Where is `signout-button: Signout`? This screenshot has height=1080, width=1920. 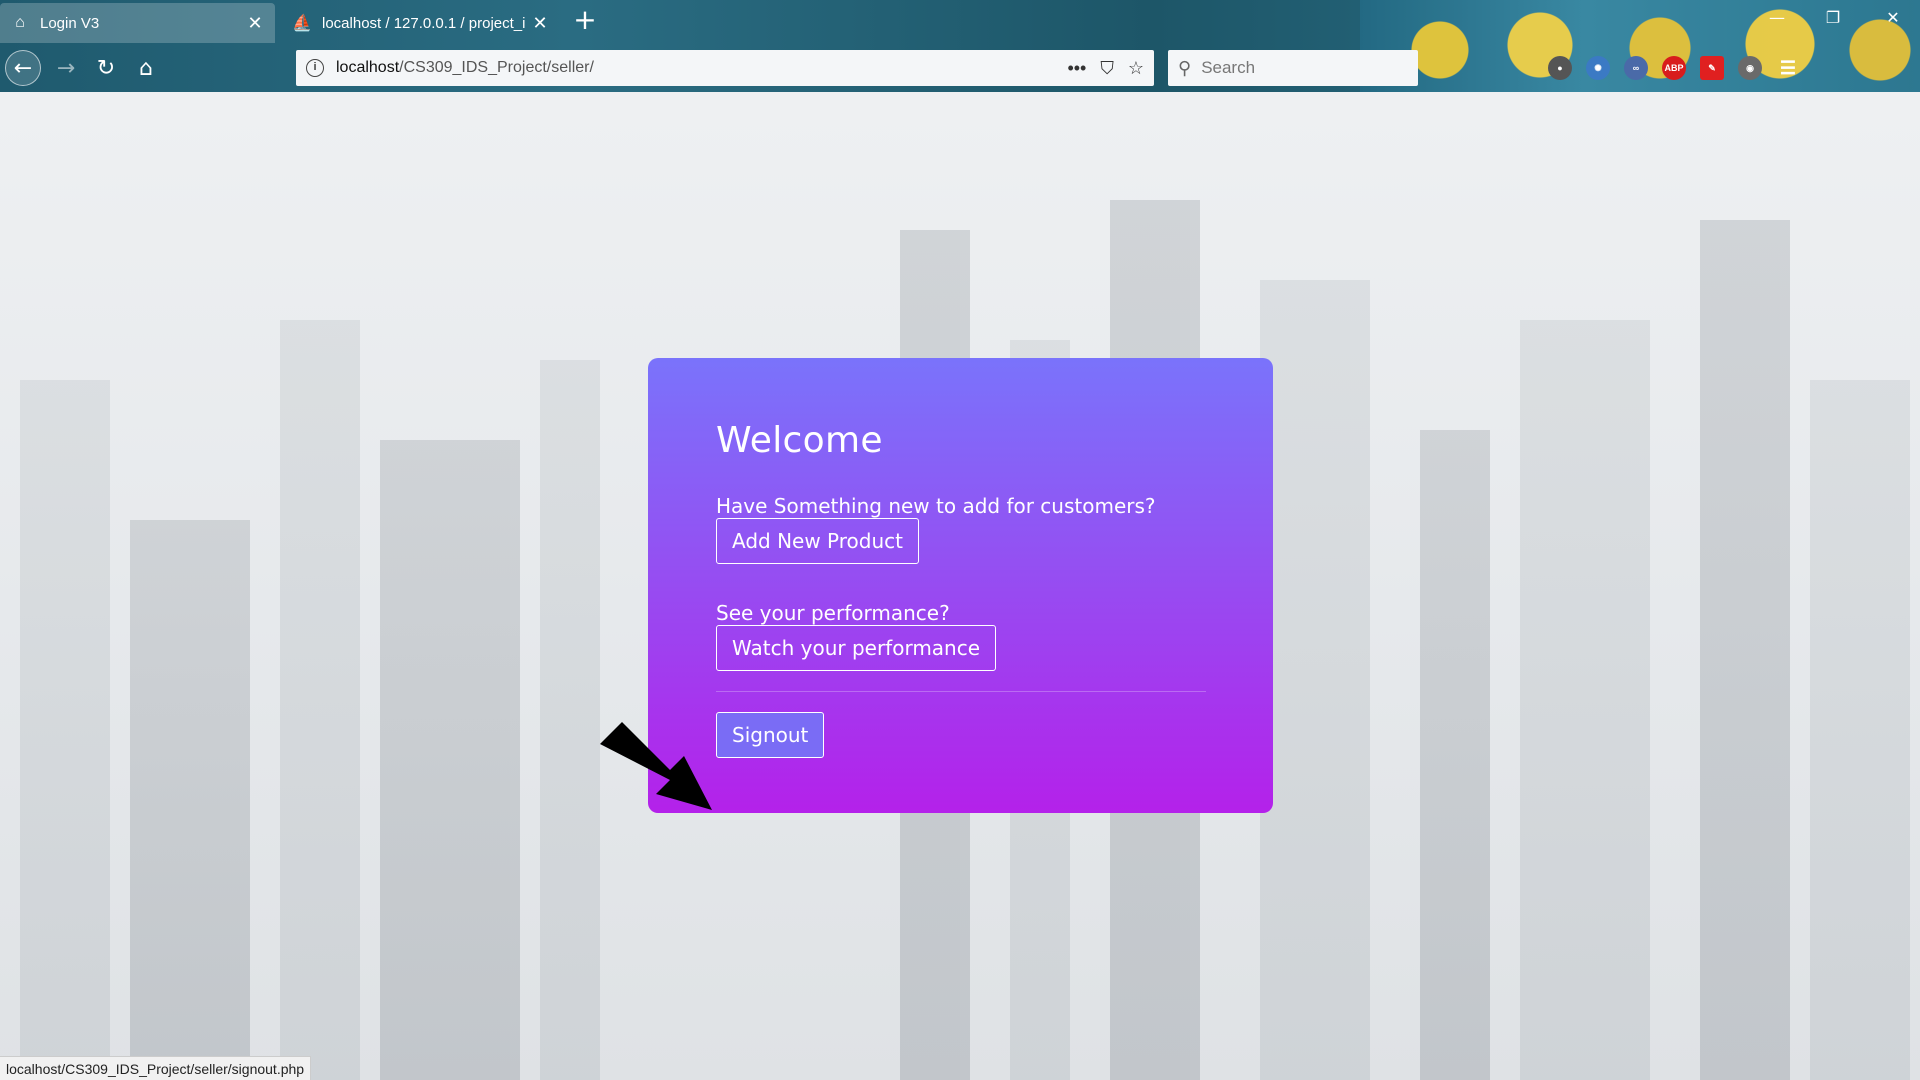
signout-button: Signout is located at coordinates (770, 735).